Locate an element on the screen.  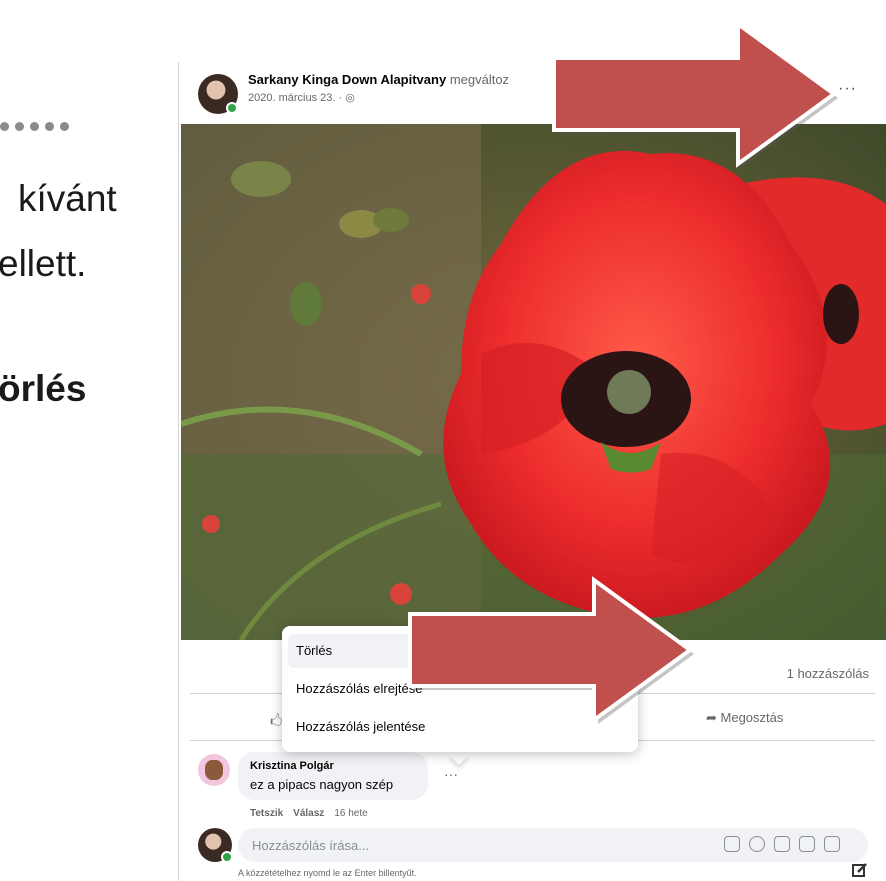
commenter-avatar is located at coordinates (214, 770).